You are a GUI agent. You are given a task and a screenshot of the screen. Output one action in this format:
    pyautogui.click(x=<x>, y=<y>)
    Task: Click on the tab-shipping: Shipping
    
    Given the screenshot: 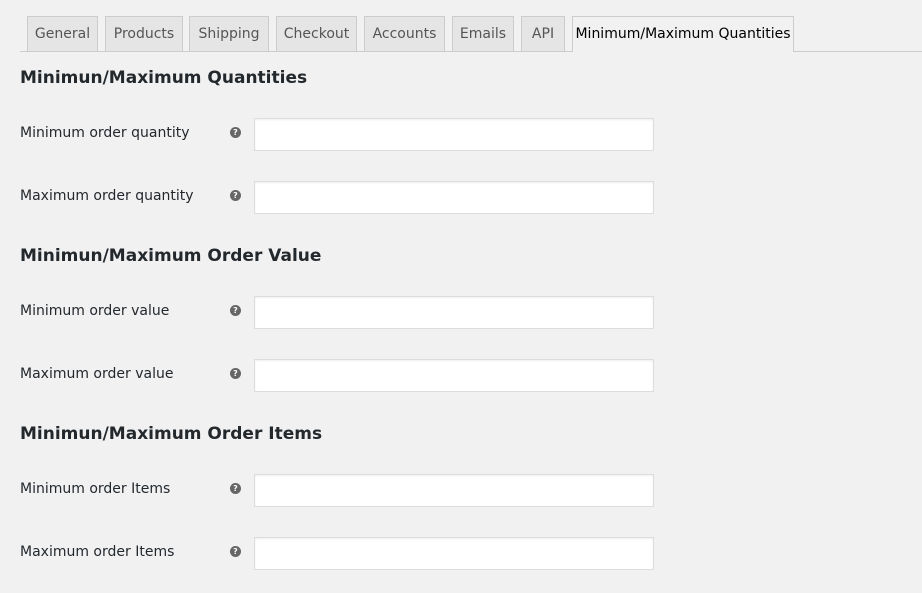 What is the action you would take?
    pyautogui.click(x=229, y=33)
    